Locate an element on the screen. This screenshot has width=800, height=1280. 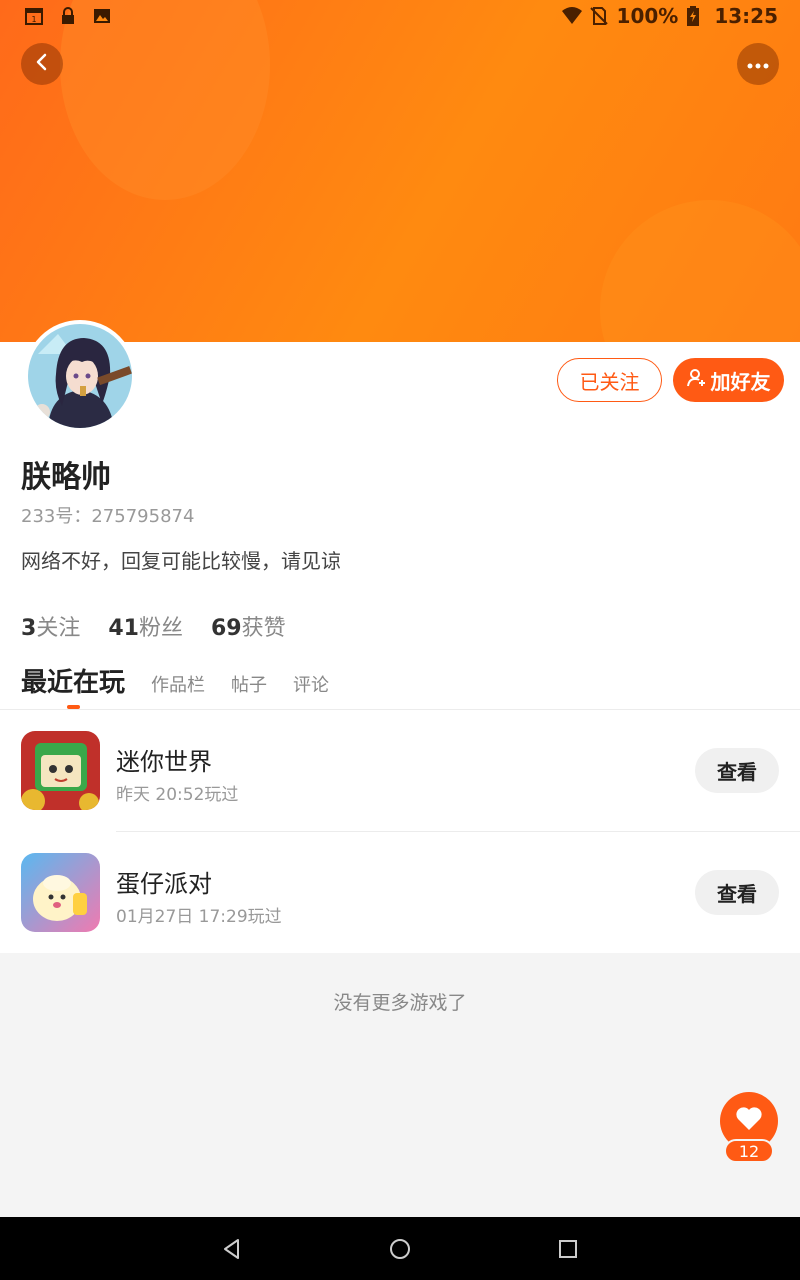
game-name: 迷你世界 is located at coordinates (164, 762).